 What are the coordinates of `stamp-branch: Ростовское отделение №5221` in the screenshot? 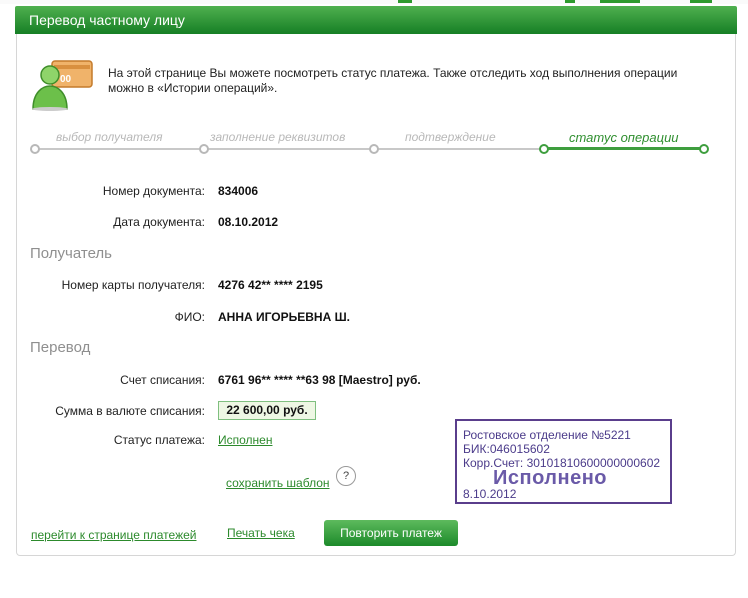 It's located at (547, 435).